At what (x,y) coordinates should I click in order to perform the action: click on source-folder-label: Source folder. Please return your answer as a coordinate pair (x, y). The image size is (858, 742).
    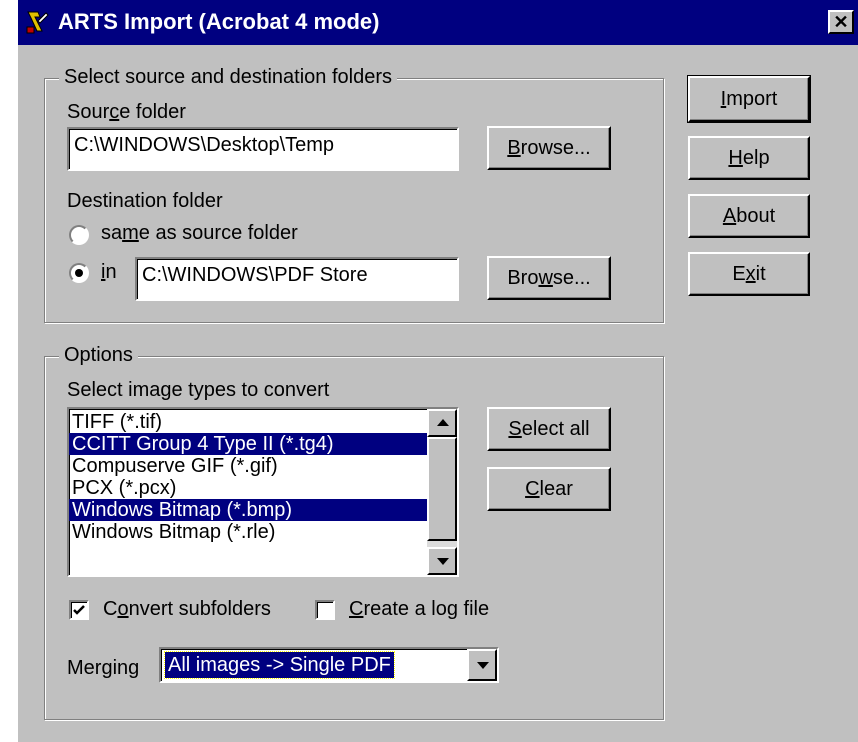
    Looking at the image, I should click on (126, 112).